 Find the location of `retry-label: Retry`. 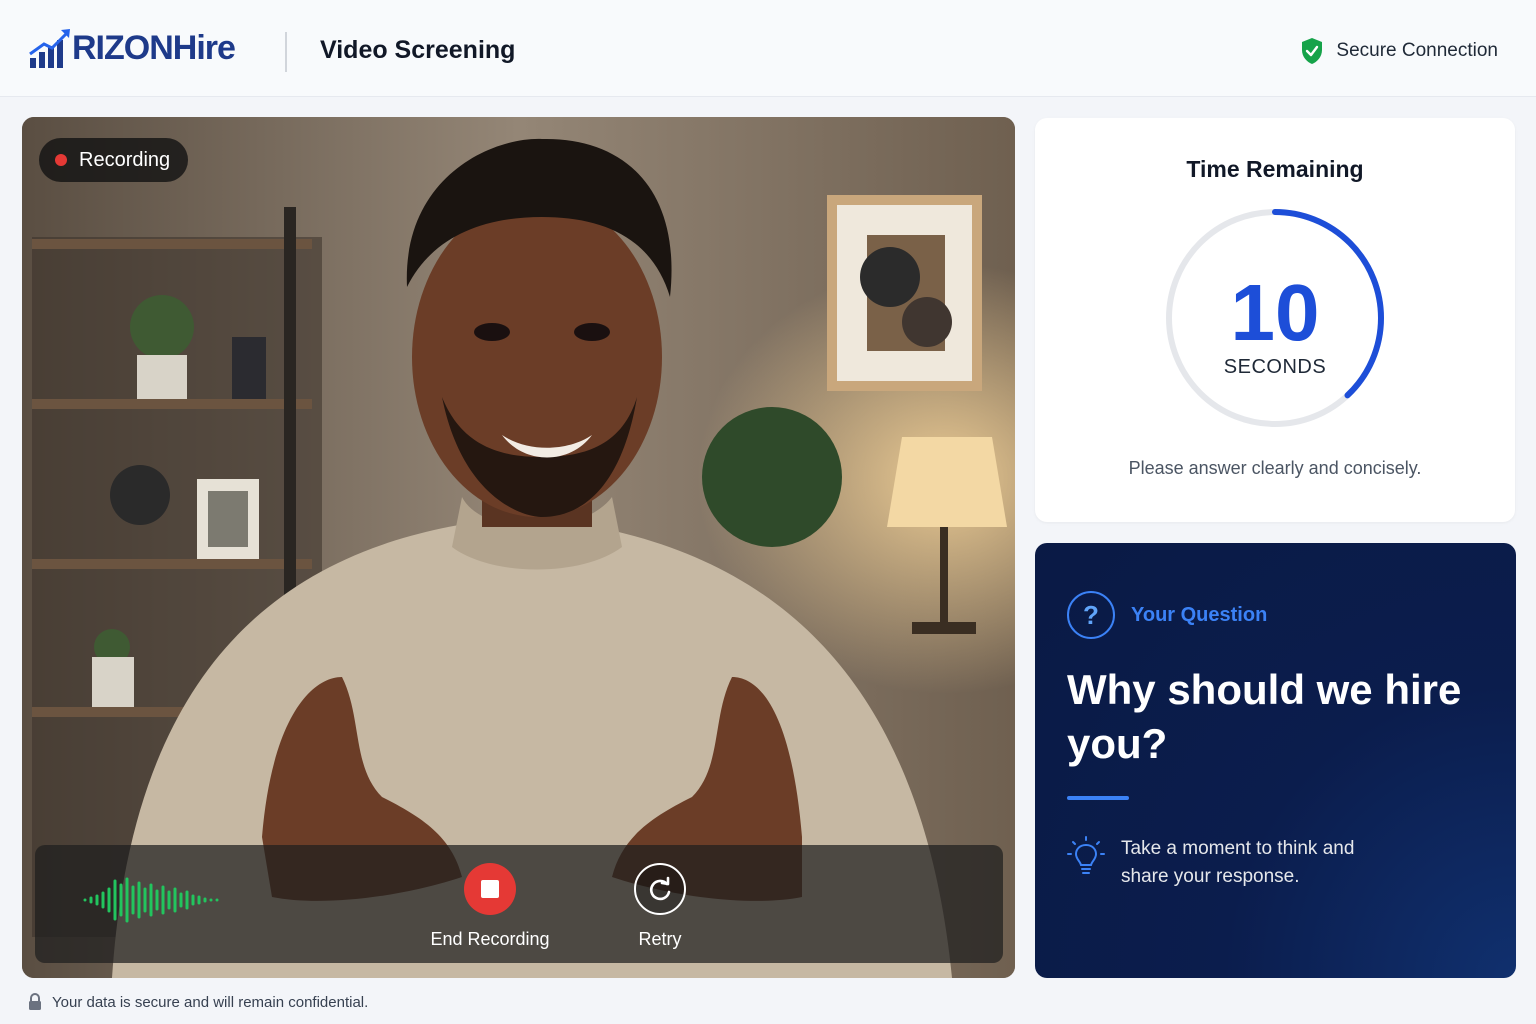

retry-label: Retry is located at coordinates (660, 939).